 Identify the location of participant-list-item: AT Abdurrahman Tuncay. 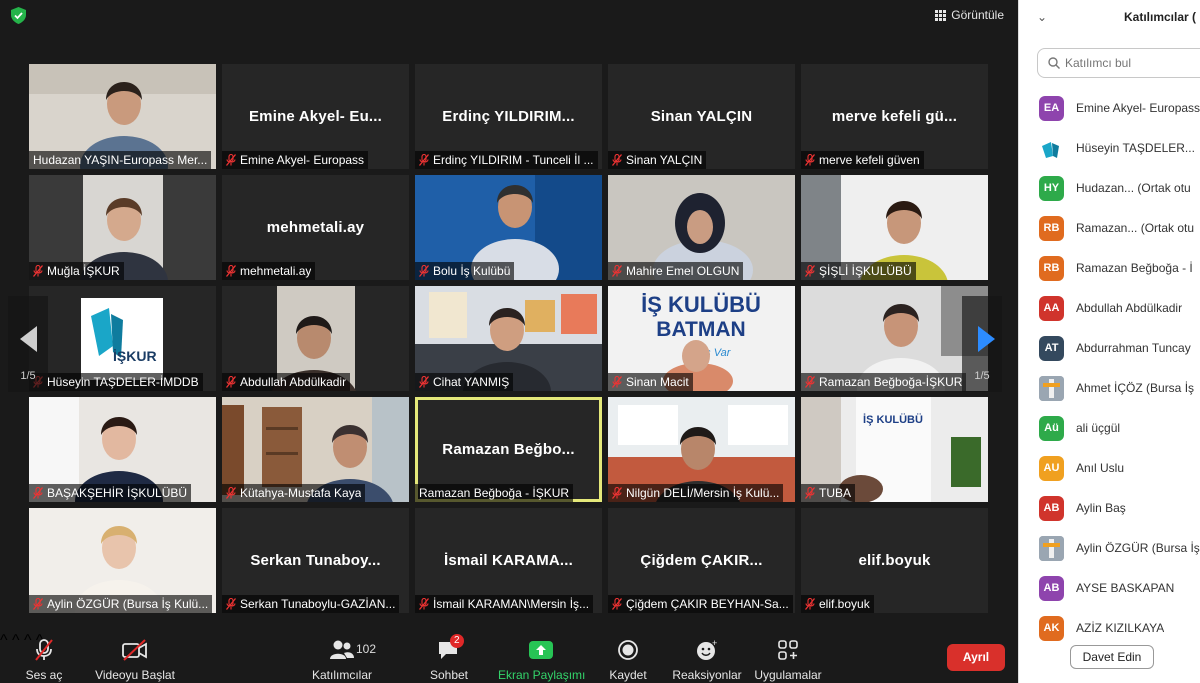
(1119, 348).